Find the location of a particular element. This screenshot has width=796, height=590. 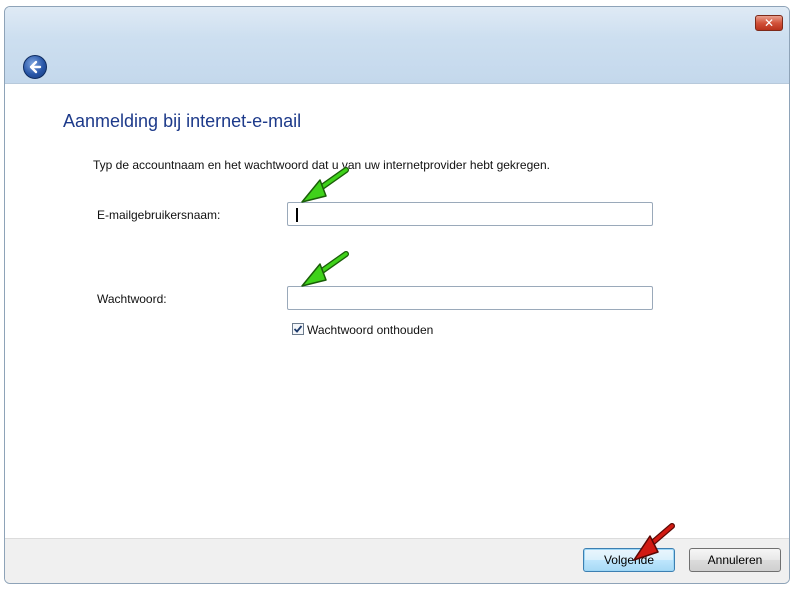

page-title: Aanmelding bij internet-e-mail is located at coordinates (182, 121).